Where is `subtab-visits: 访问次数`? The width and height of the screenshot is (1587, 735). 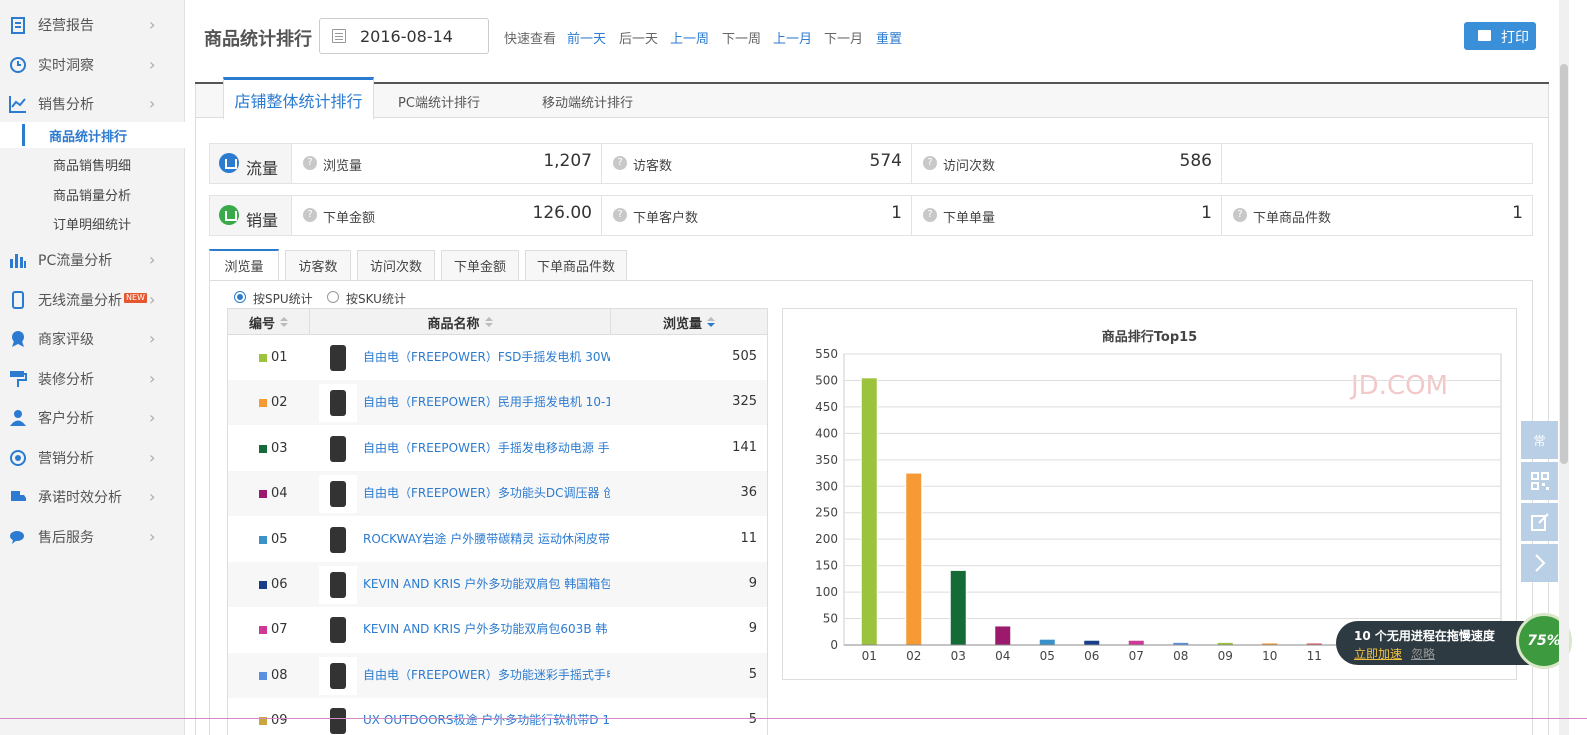 subtab-visits: 访问次数 is located at coordinates (396, 265).